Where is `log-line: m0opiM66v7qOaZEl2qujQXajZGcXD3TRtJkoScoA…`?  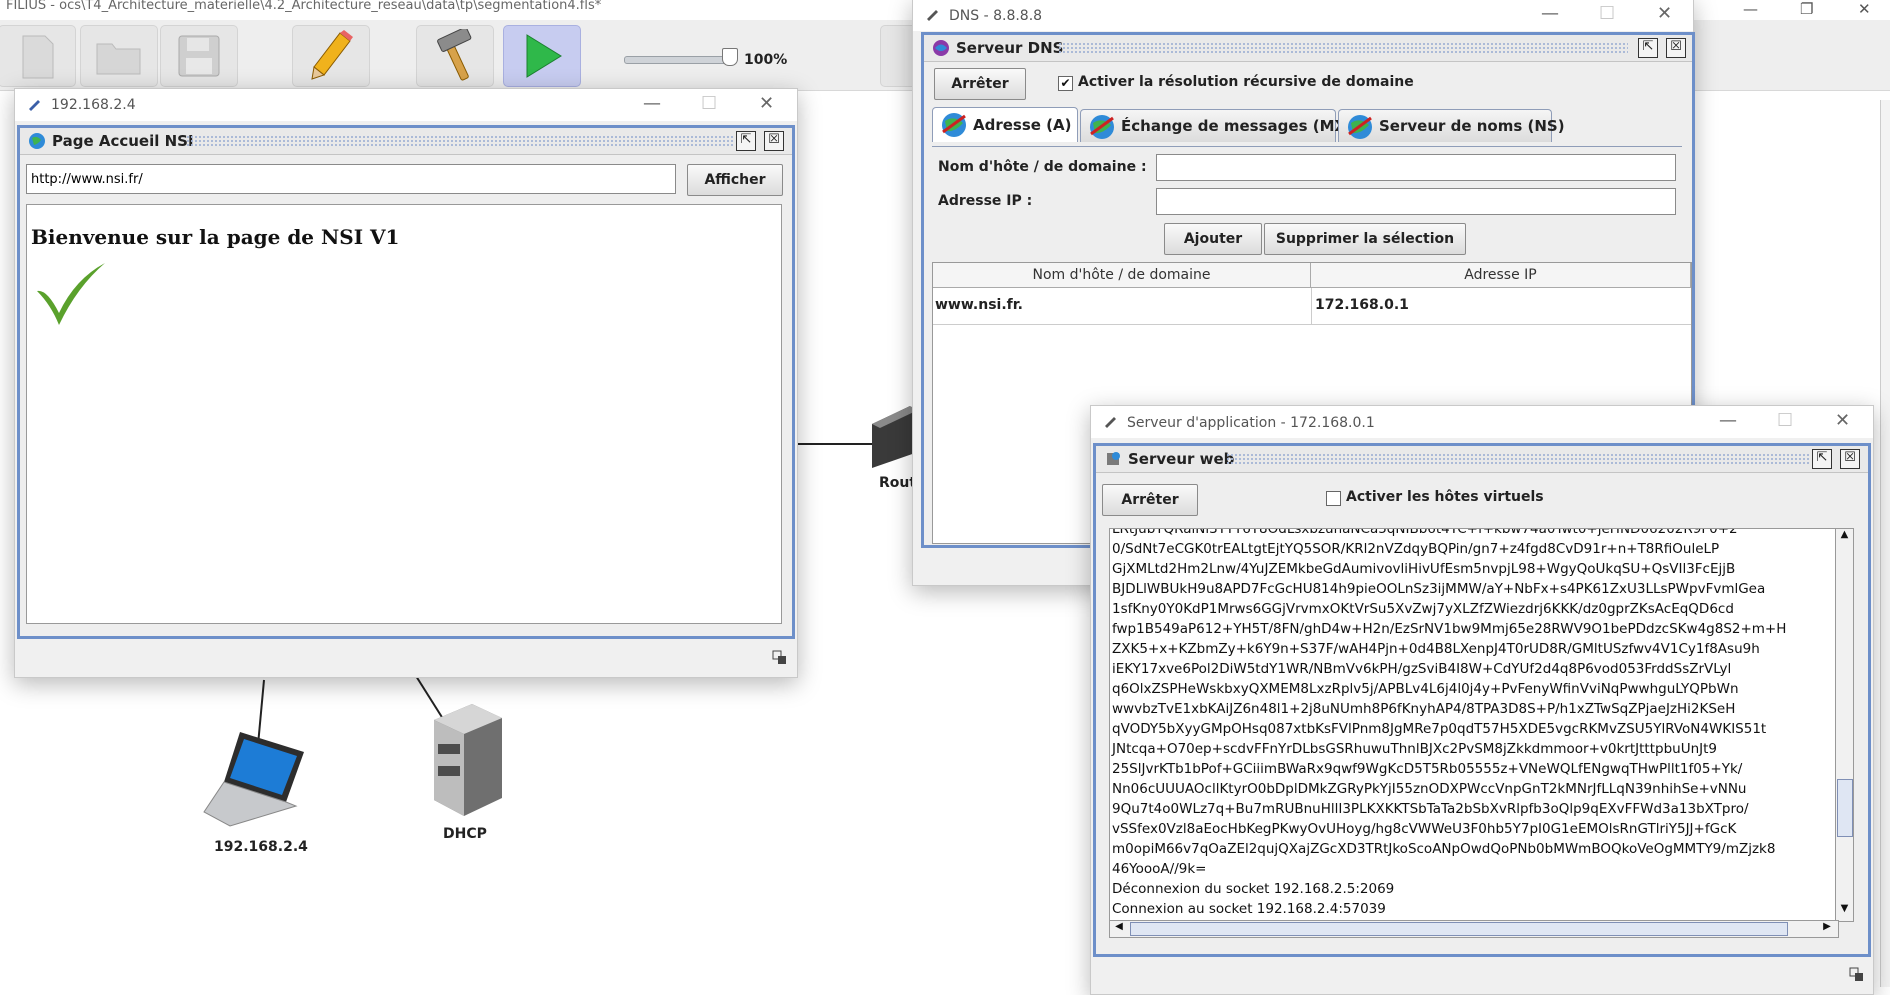 log-line: m0opiM66v7qOaZEl2qujQXajZGcXD3TRtJkoScoA… is located at coordinates (1444, 849).